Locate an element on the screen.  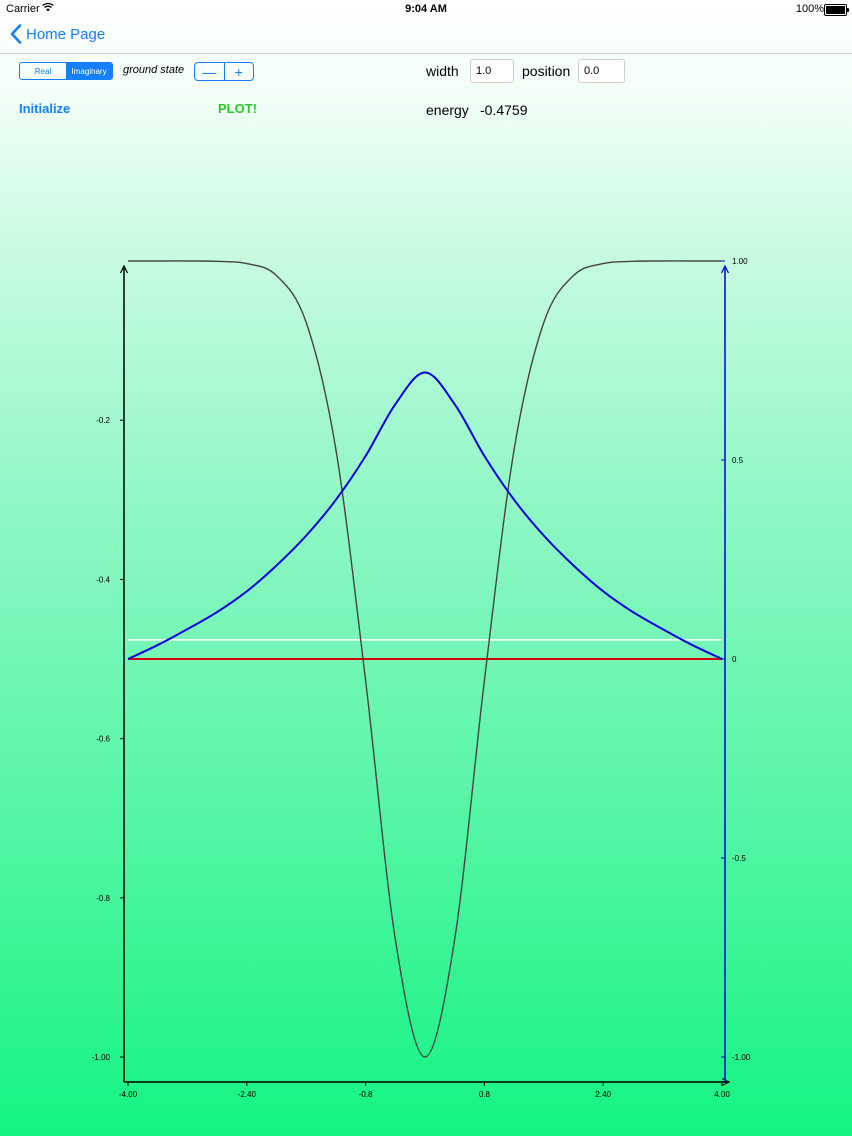
left-axis-tick-label: -0.6 is located at coordinates (103, 739).